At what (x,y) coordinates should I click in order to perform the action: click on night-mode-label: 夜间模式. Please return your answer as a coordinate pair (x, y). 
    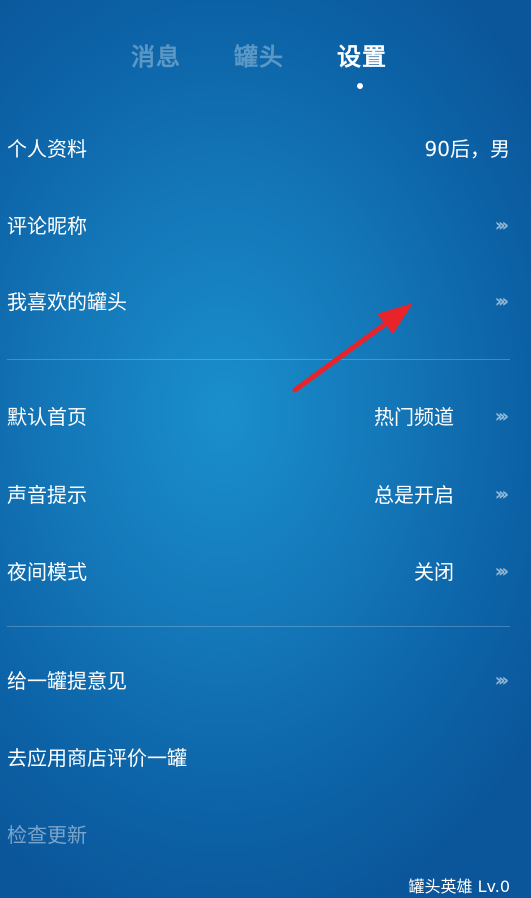
    Looking at the image, I should click on (47, 572).